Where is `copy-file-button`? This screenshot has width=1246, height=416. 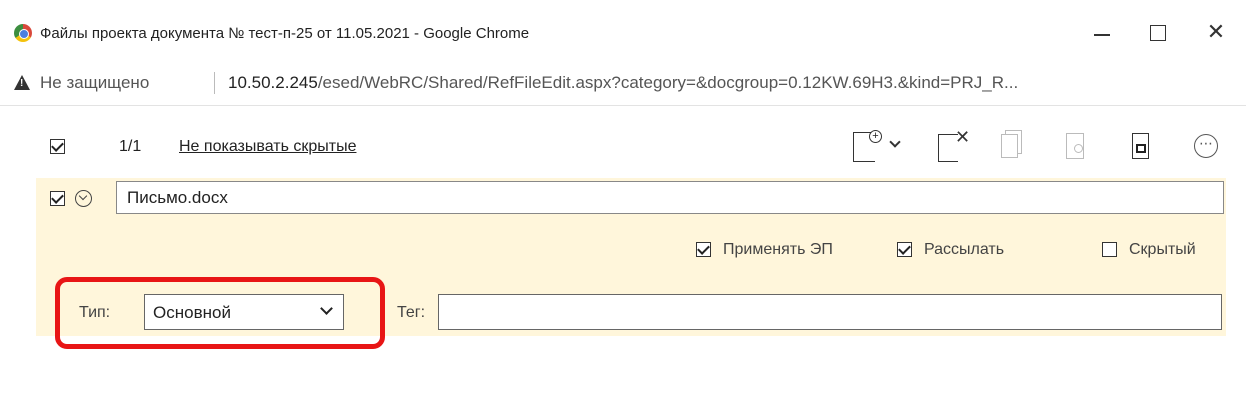
copy-file-button is located at coordinates (1016, 147).